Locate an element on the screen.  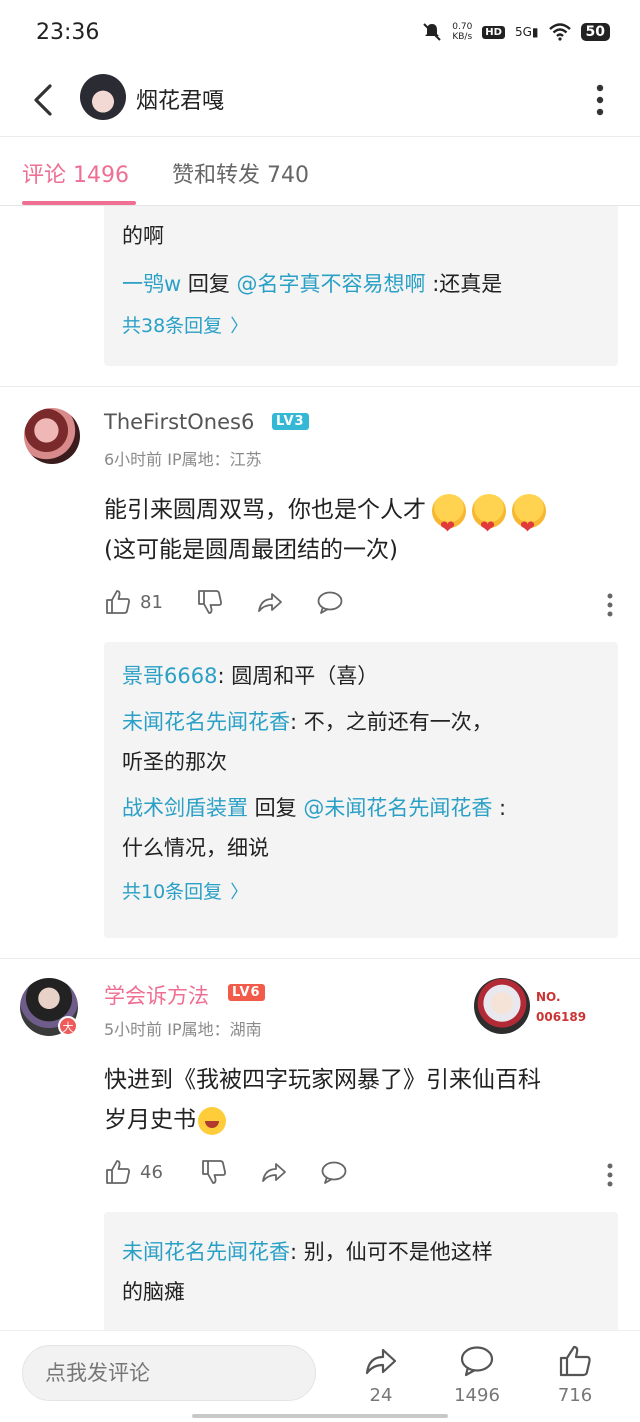
level-badge: LV6 is located at coordinates (246, 992).